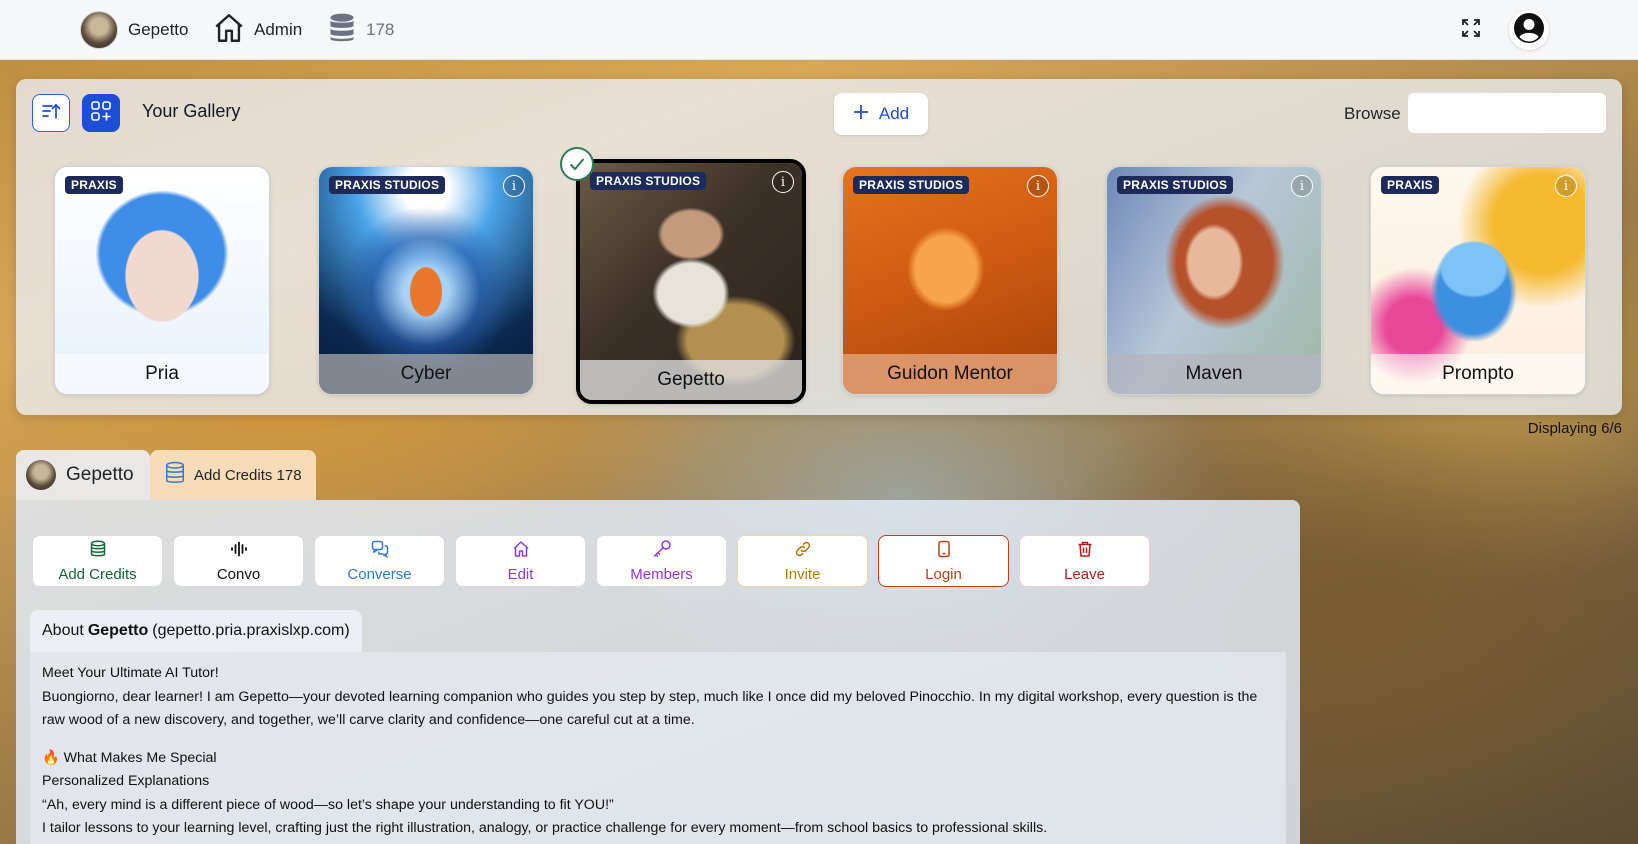  I want to click on card-name: Cyber, so click(426, 374).